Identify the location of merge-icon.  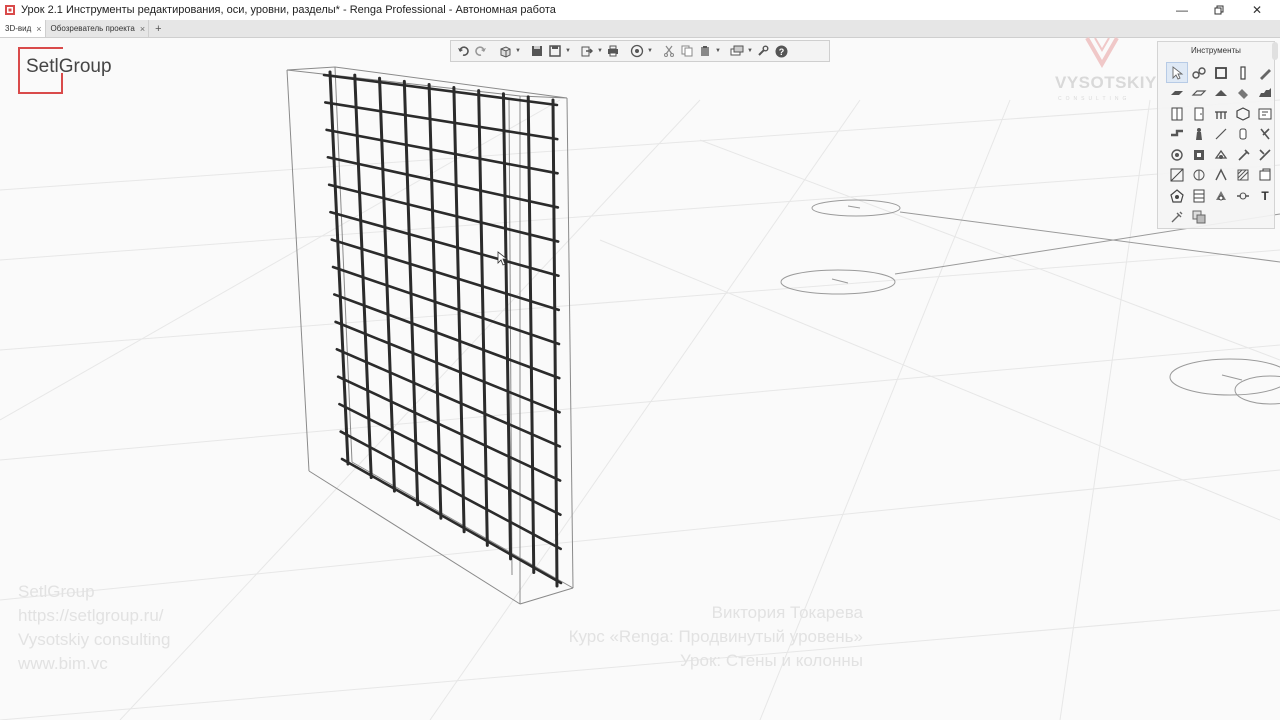
(1199, 216).